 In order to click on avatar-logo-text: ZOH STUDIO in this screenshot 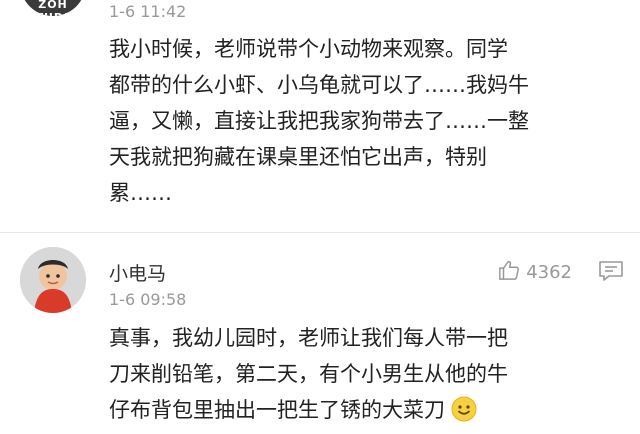, I will do `click(53, 8)`.